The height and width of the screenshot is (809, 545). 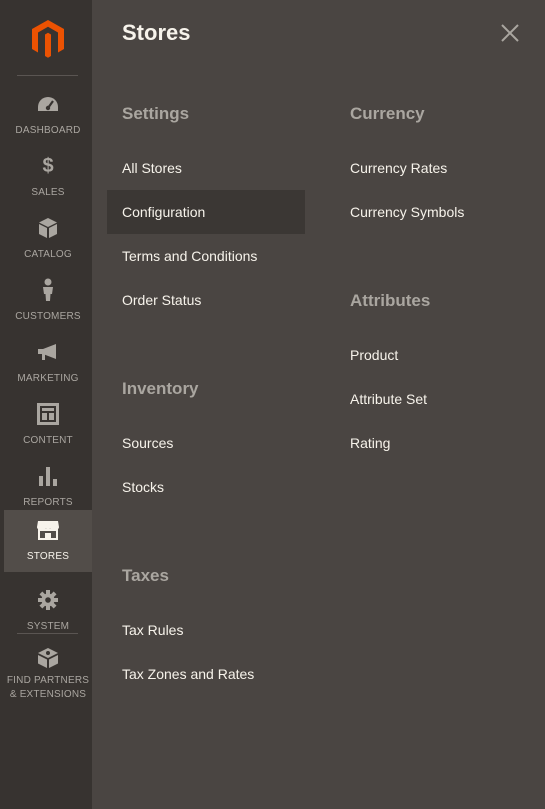 I want to click on menu-link-sources: Sources, so click(x=147, y=443).